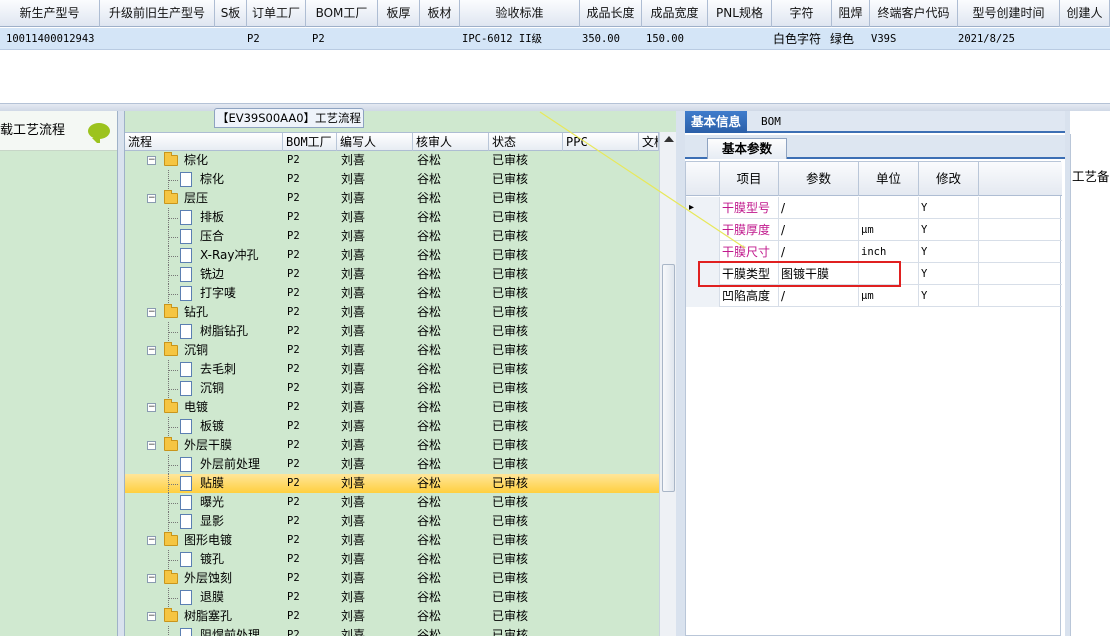 The image size is (1110, 636). What do you see at coordinates (392, 350) in the screenshot?
I see `tree-row: − 沉铜 P2 刘喜 谷松 已审核` at bounding box center [392, 350].